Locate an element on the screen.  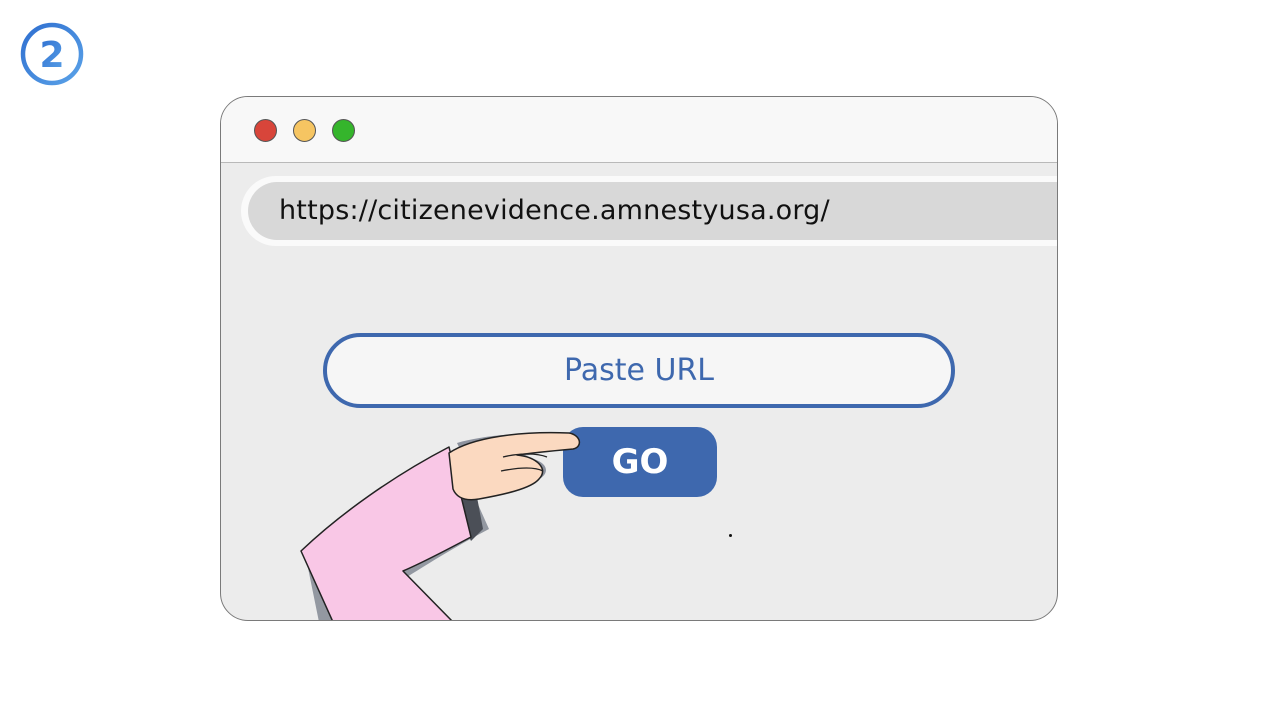
maximize-window-button is located at coordinates (343, 130).